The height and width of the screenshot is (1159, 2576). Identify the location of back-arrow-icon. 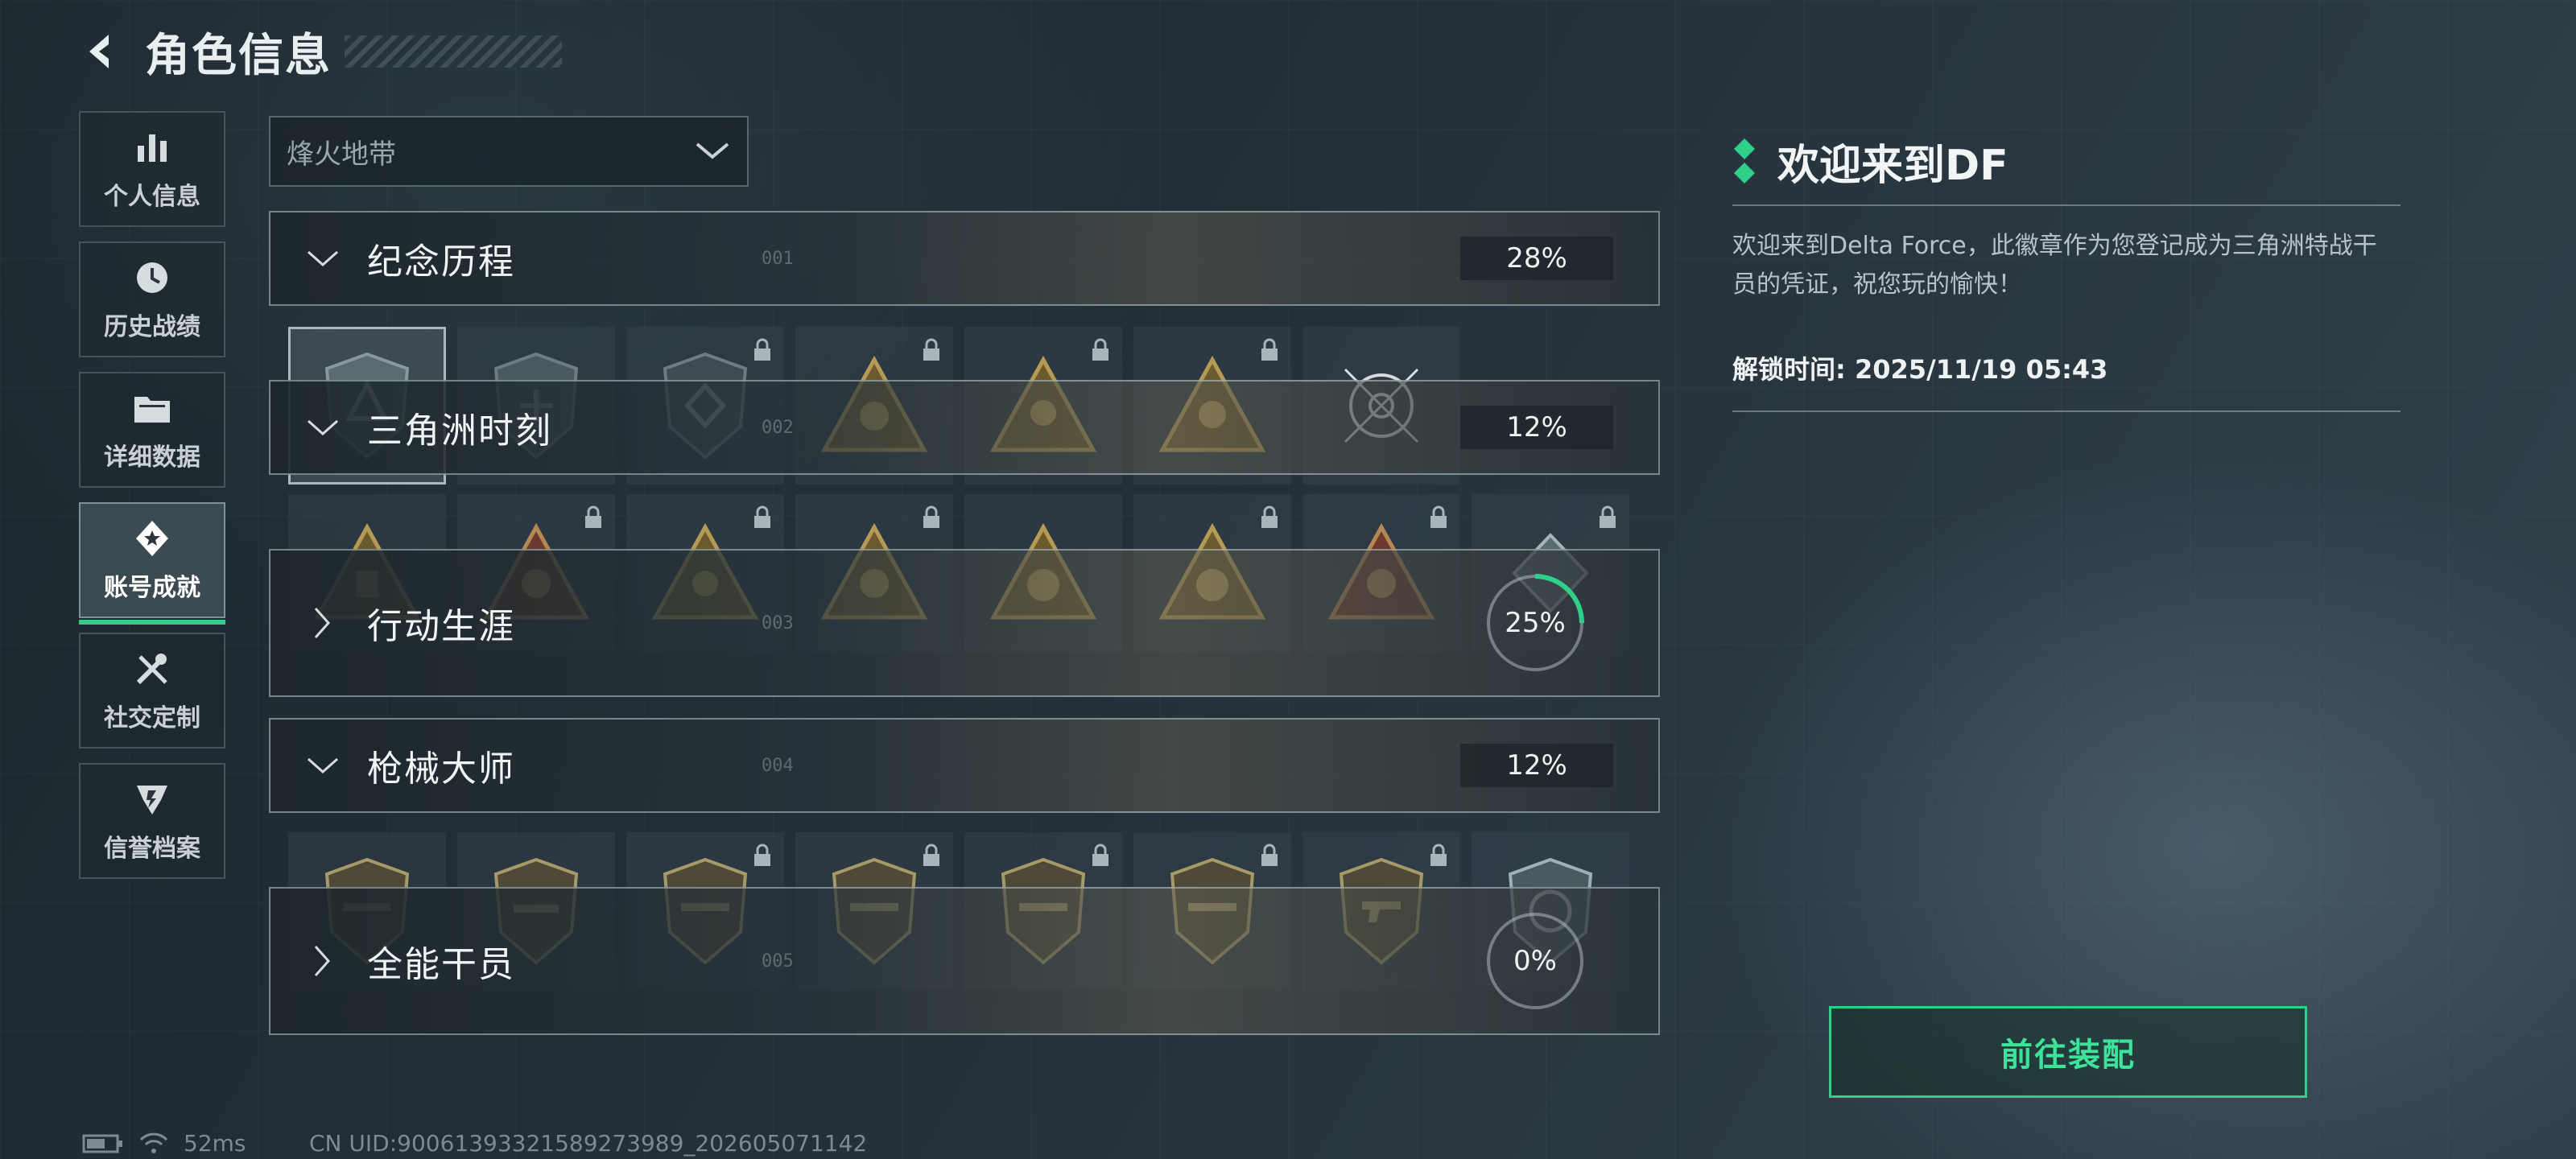
(99, 51).